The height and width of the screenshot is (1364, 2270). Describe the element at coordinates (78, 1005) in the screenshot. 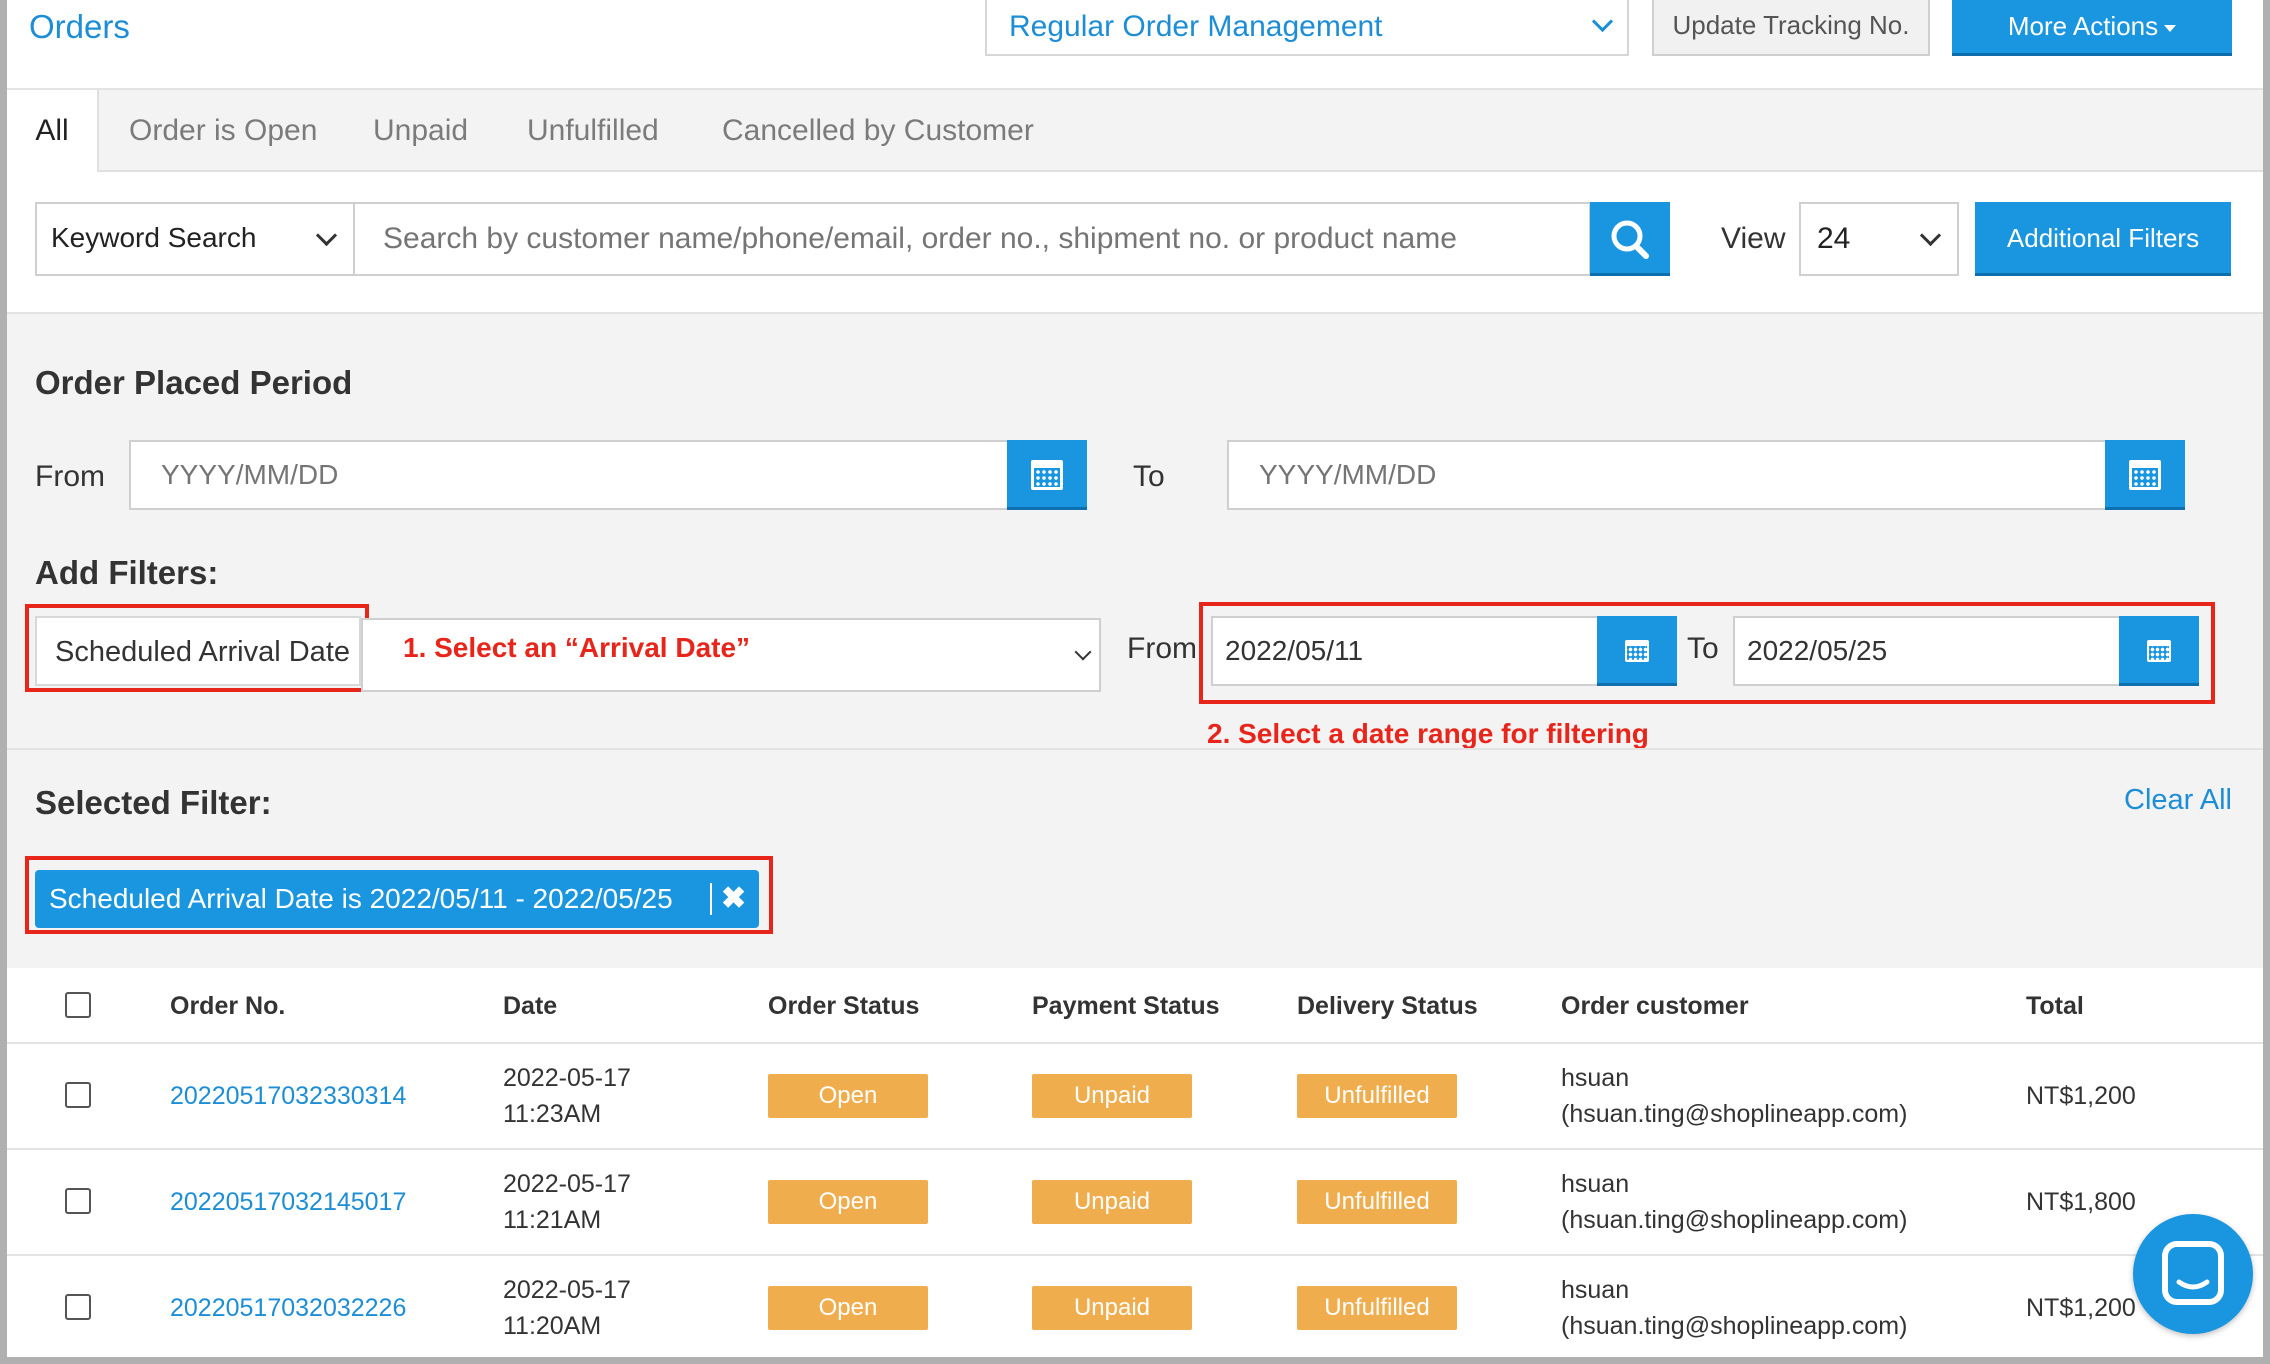

I see `select-all-checkbox` at that location.